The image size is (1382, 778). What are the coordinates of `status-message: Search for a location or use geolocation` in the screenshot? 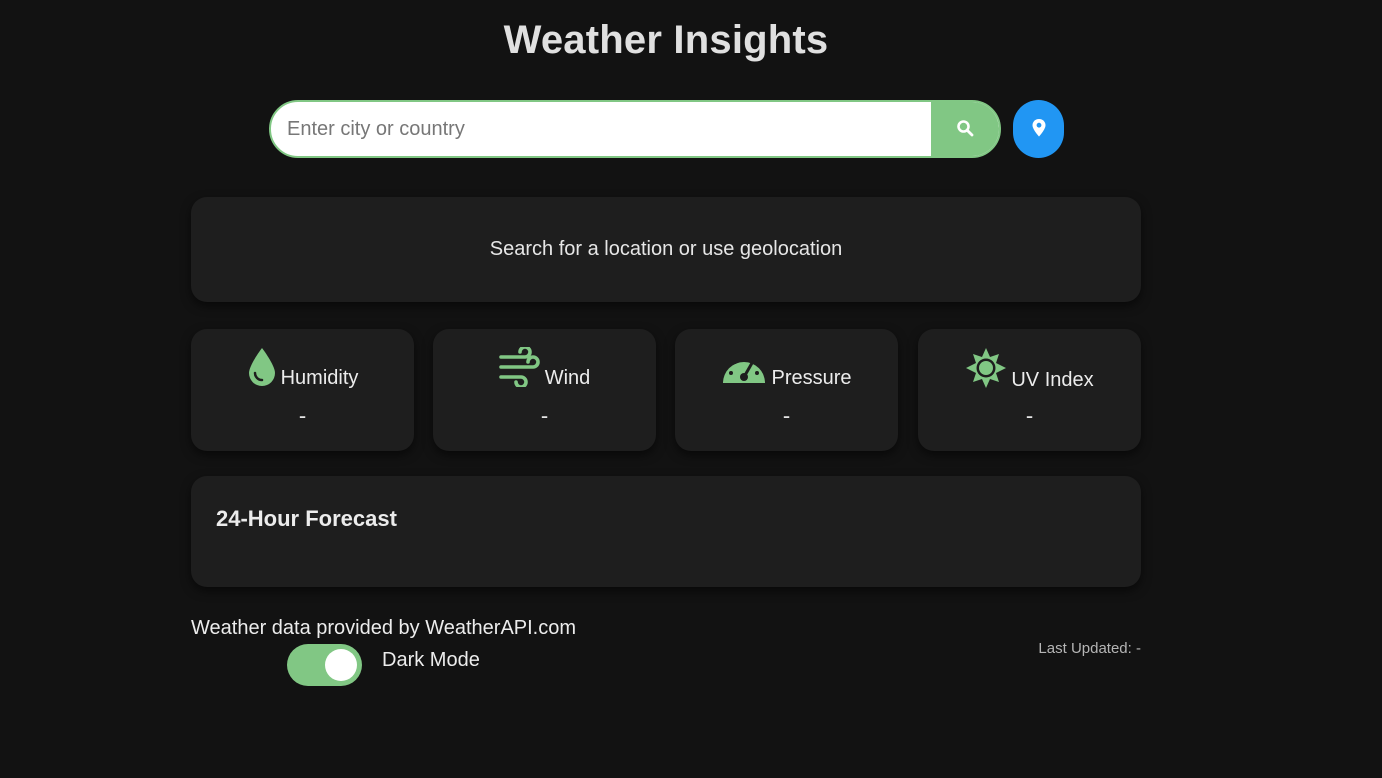 It's located at (666, 249).